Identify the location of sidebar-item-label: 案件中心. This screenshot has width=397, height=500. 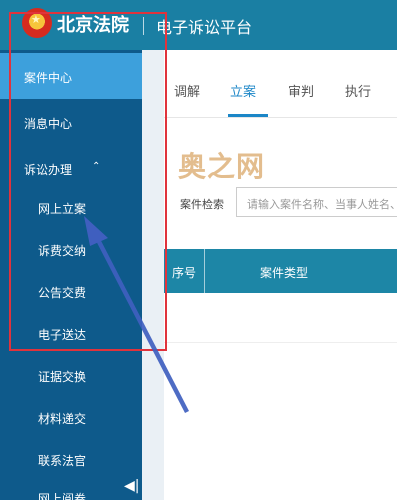
(48, 78).